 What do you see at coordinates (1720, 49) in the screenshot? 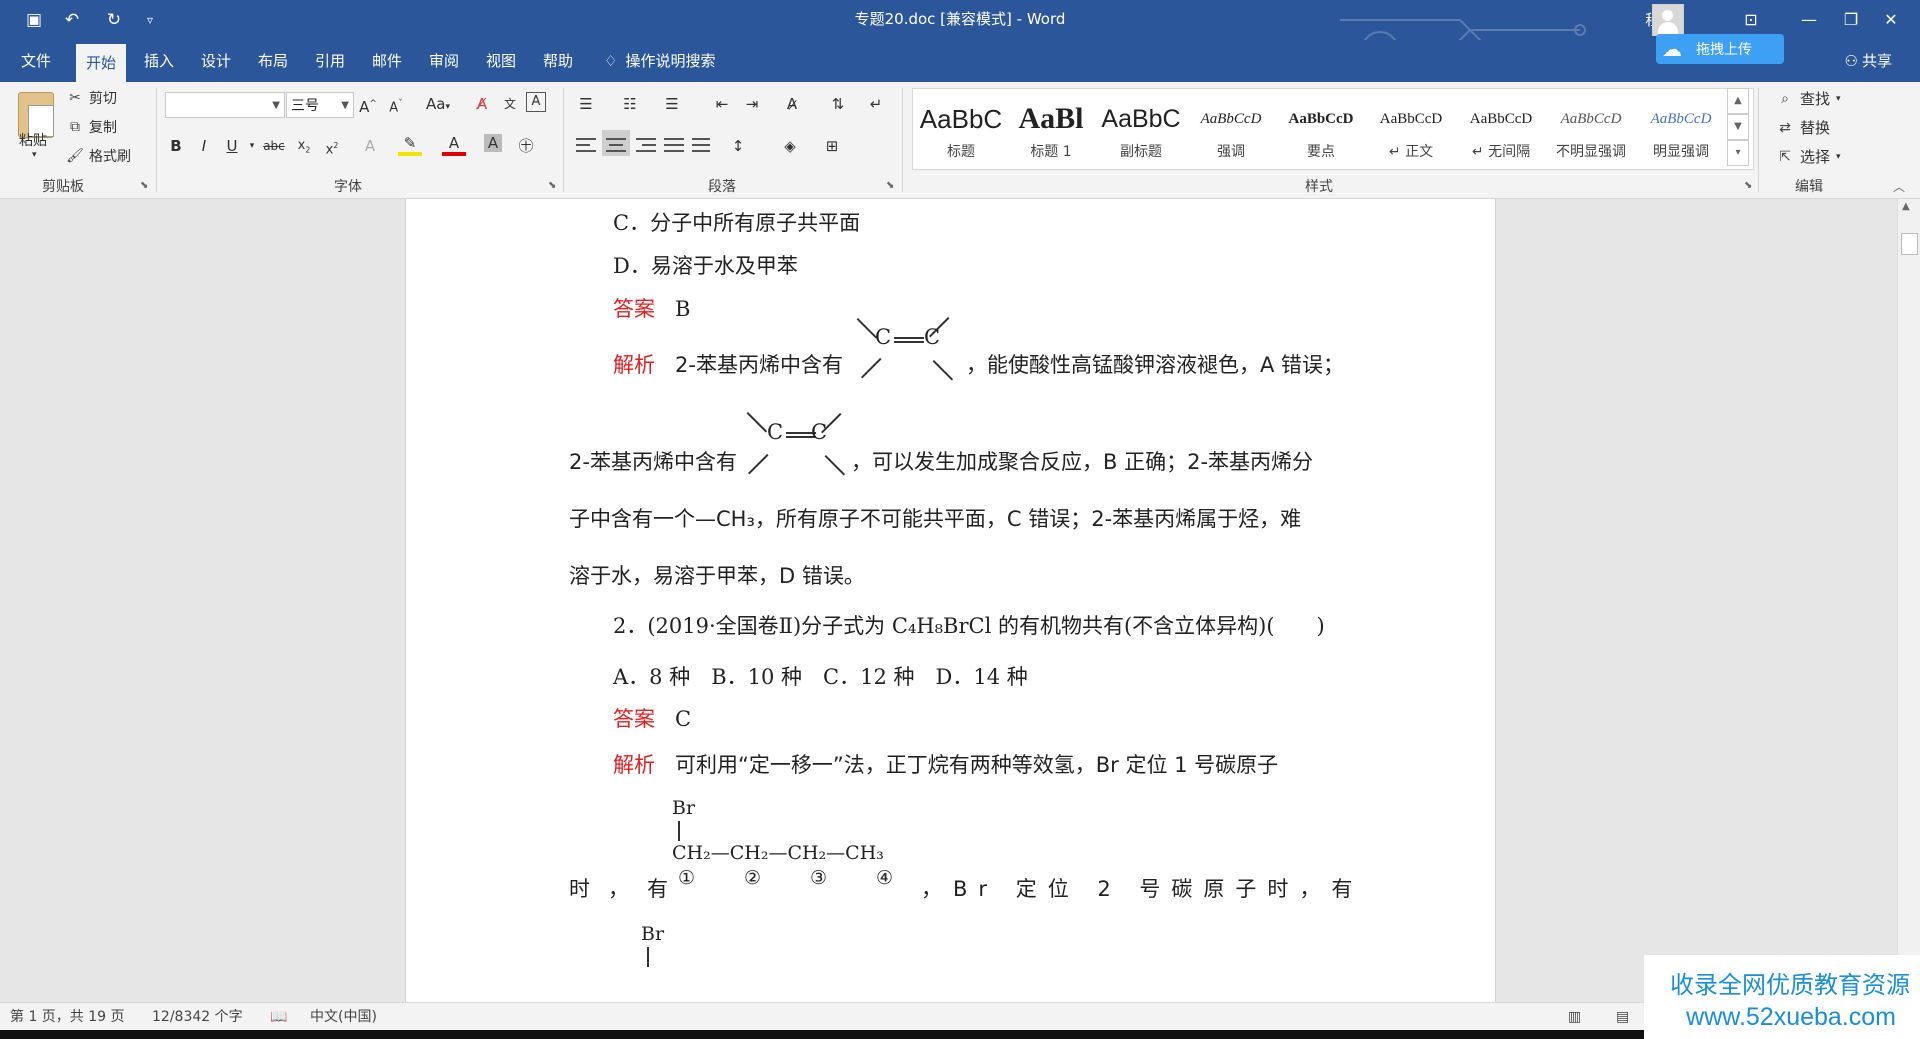
I see `upload-button: ☁ 拖拽上传` at bounding box center [1720, 49].